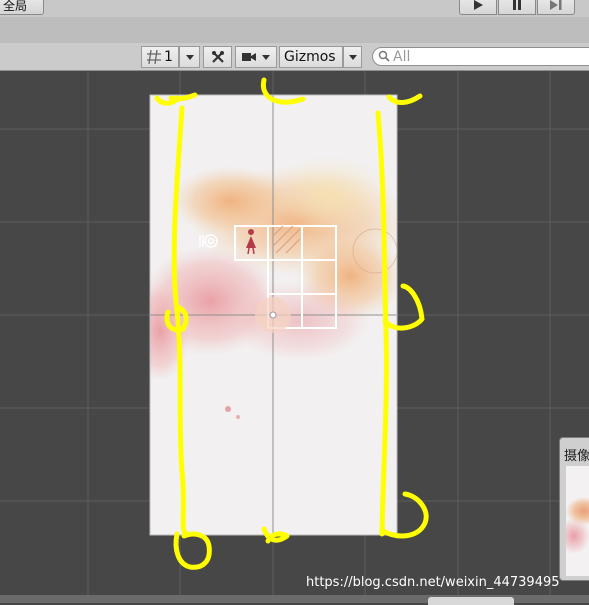 The width and height of the screenshot is (589, 605). I want to click on step-icon, so click(556, 5).